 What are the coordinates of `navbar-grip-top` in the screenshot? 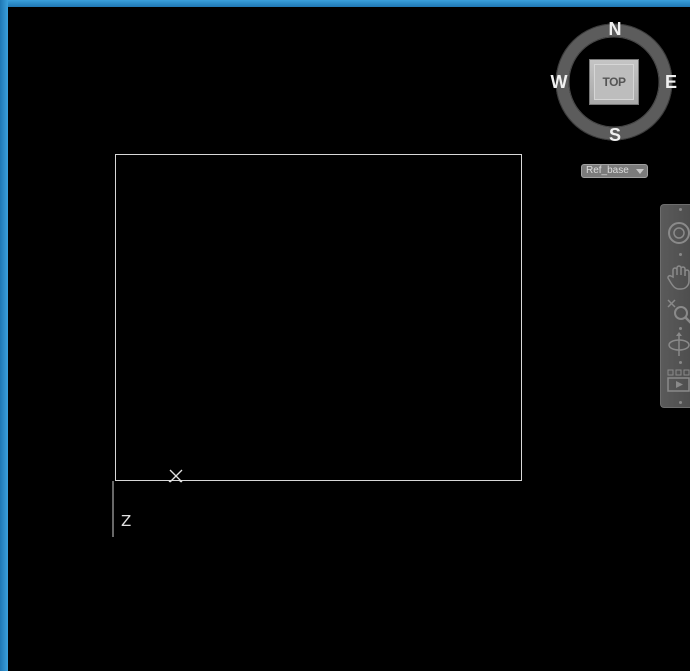 It's located at (680, 209).